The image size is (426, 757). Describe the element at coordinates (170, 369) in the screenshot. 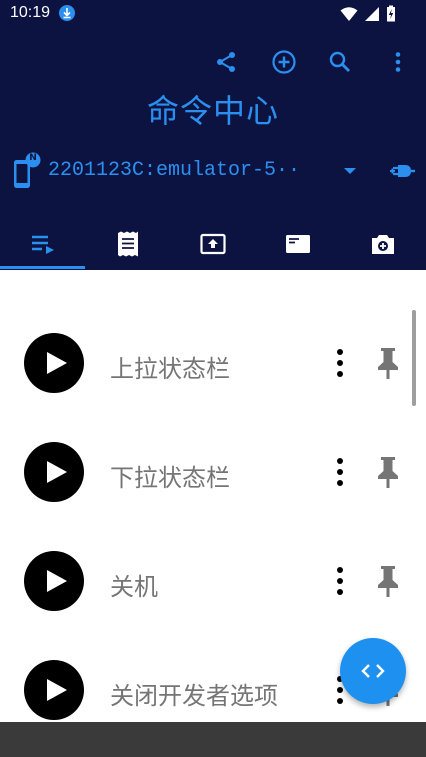

I see `command-label: 上拉状态栏` at that location.